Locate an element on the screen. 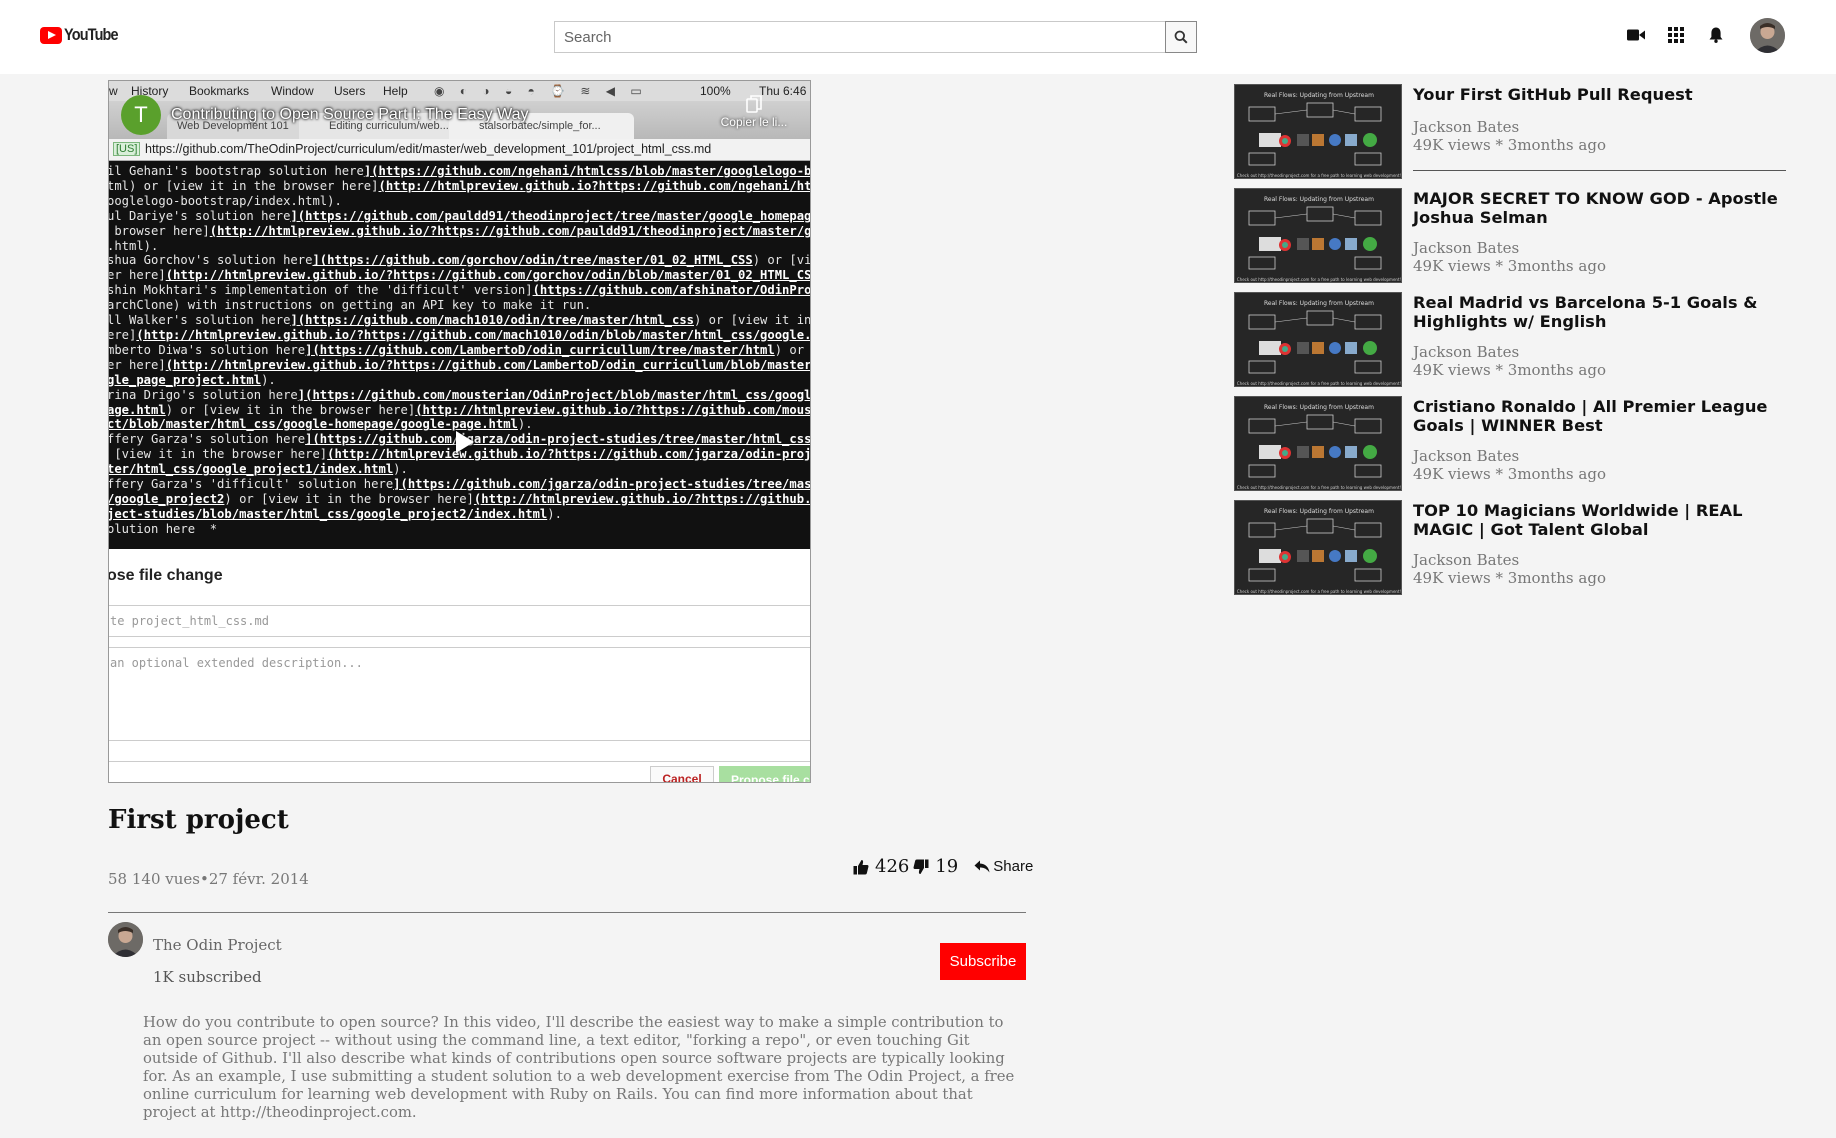 The width and height of the screenshot is (1836, 1138). channel-avatar is located at coordinates (125, 939).